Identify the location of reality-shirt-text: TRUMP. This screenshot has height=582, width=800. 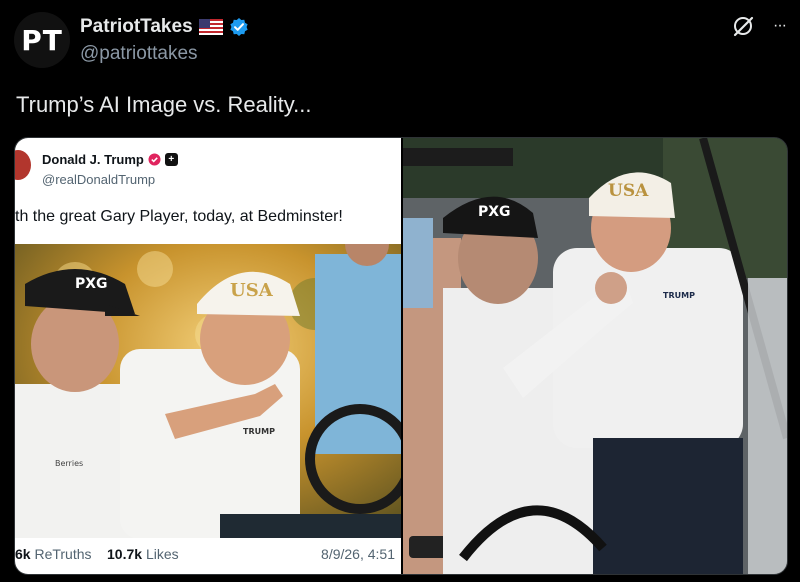
(679, 295).